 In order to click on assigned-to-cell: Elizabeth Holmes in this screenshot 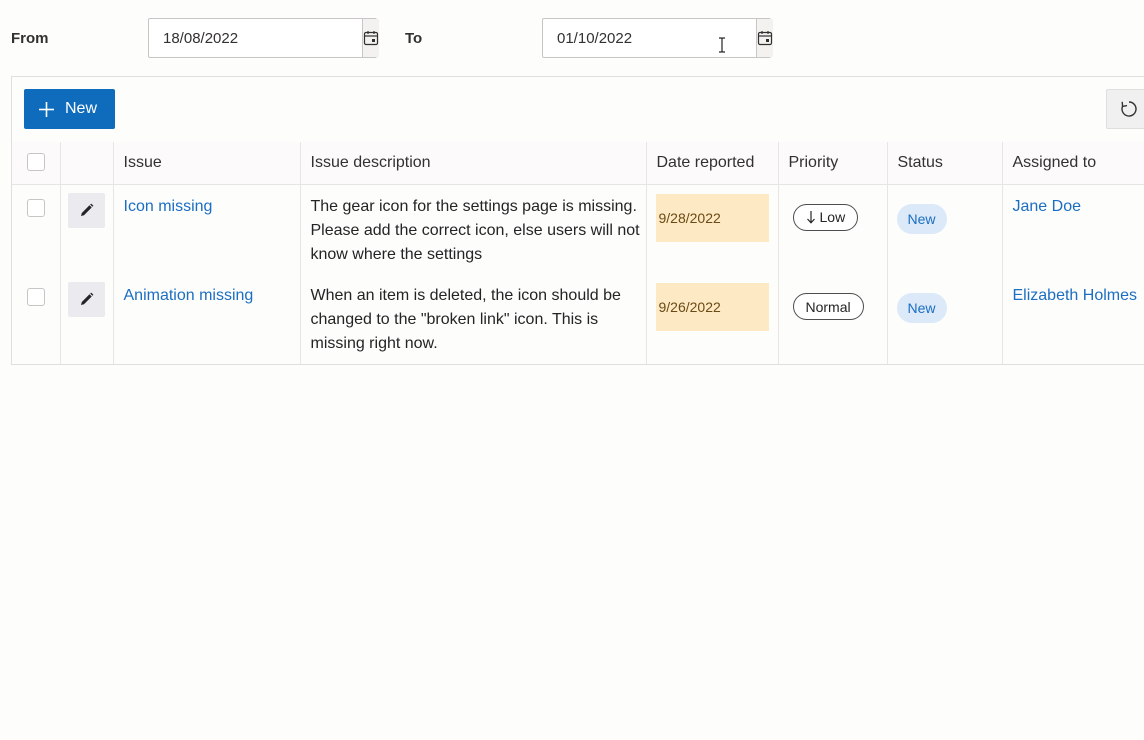, I will do `click(1073, 319)`.